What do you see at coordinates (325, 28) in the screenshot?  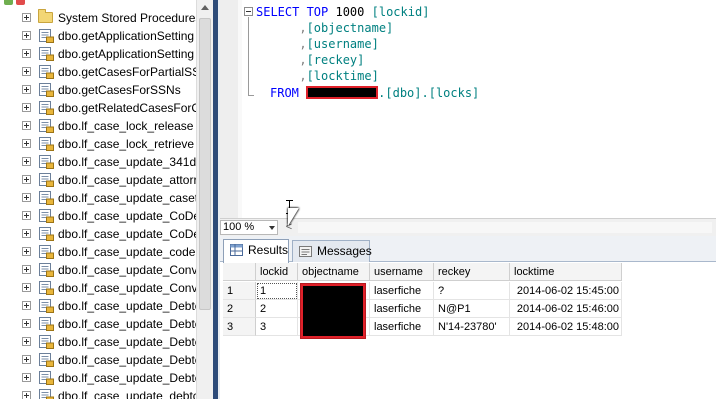 I see `code-line-column: ,[objectname]` at bounding box center [325, 28].